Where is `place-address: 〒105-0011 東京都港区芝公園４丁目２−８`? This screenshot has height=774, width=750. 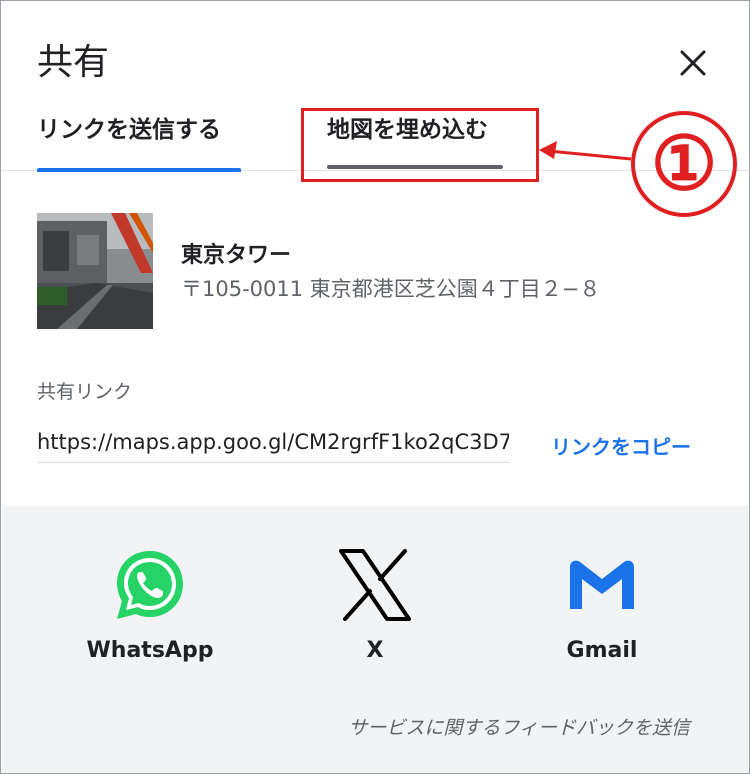 place-address: 〒105-0011 東京都港区芝公園４丁目２−８ is located at coordinates (391, 289).